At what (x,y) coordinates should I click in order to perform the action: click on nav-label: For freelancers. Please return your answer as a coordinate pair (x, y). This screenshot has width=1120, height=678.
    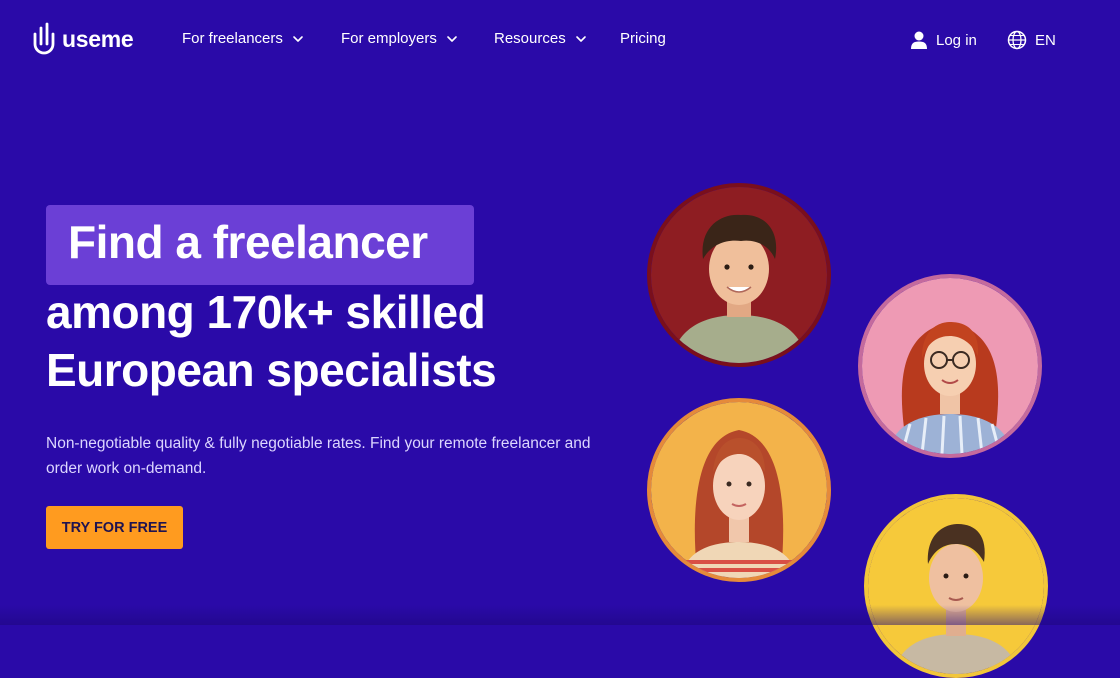
    Looking at the image, I should click on (232, 38).